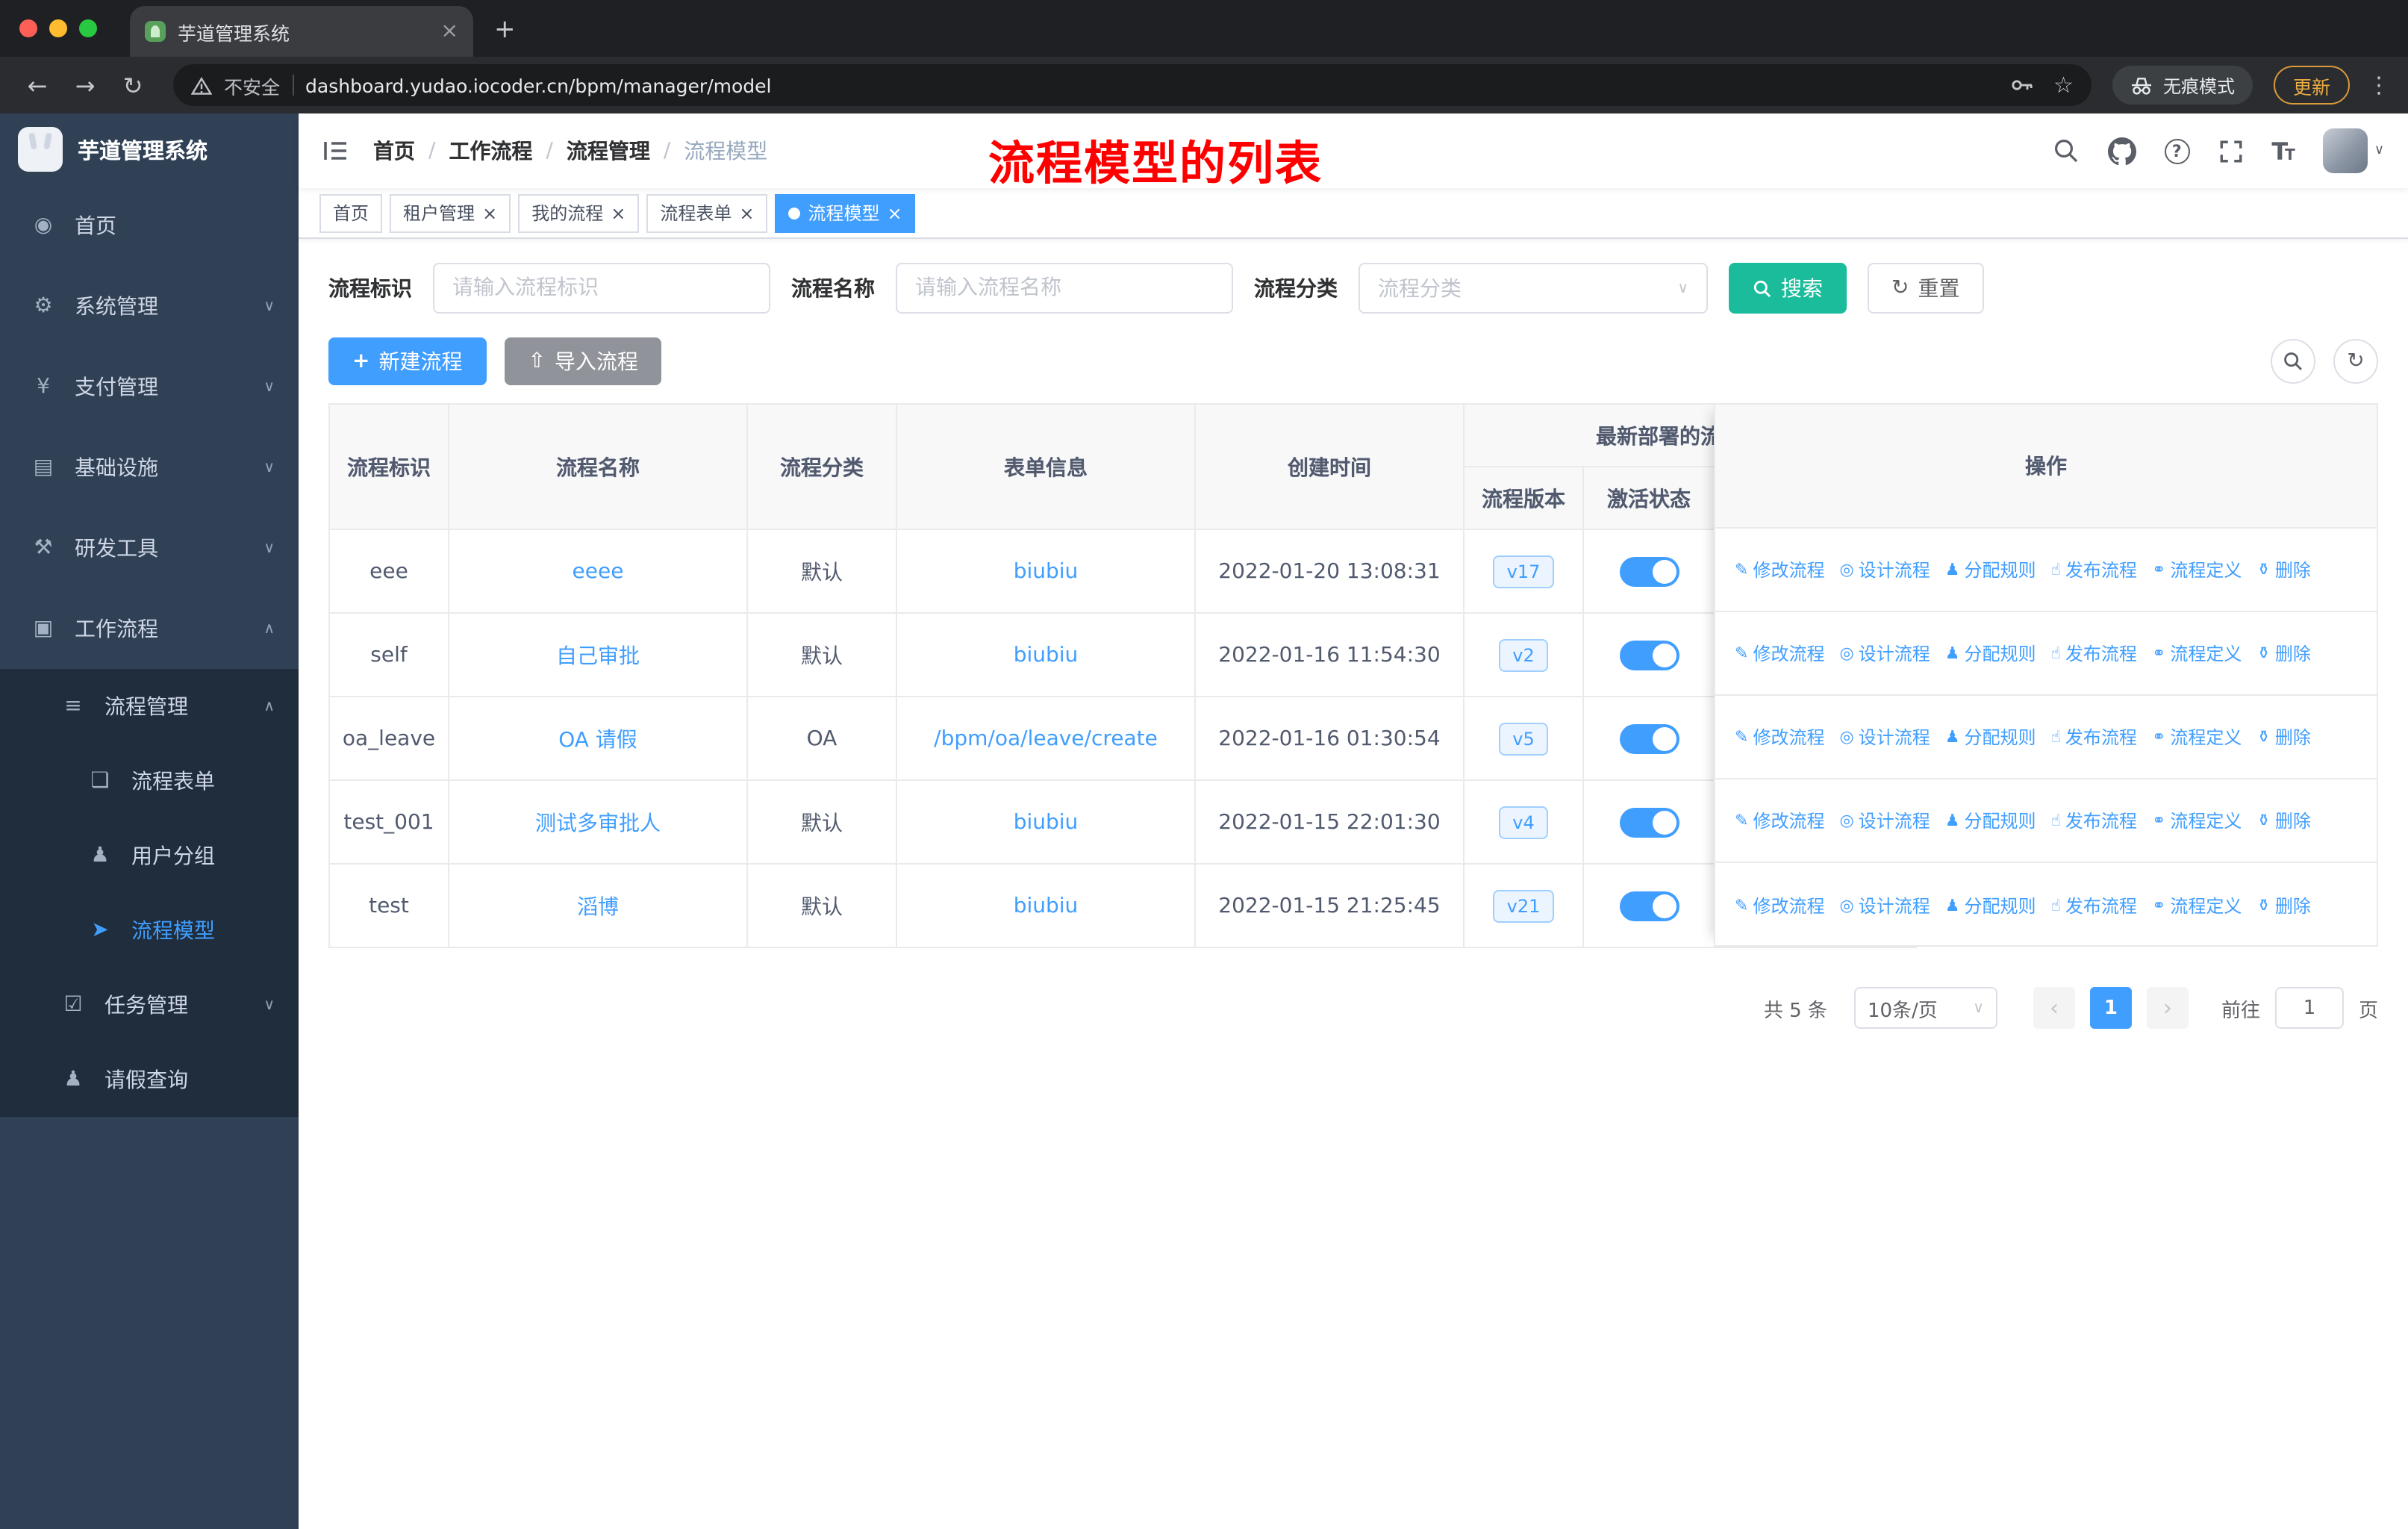 Image resolution: width=2408 pixels, height=1529 pixels. I want to click on browser-update-button: 更新, so click(2311, 85).